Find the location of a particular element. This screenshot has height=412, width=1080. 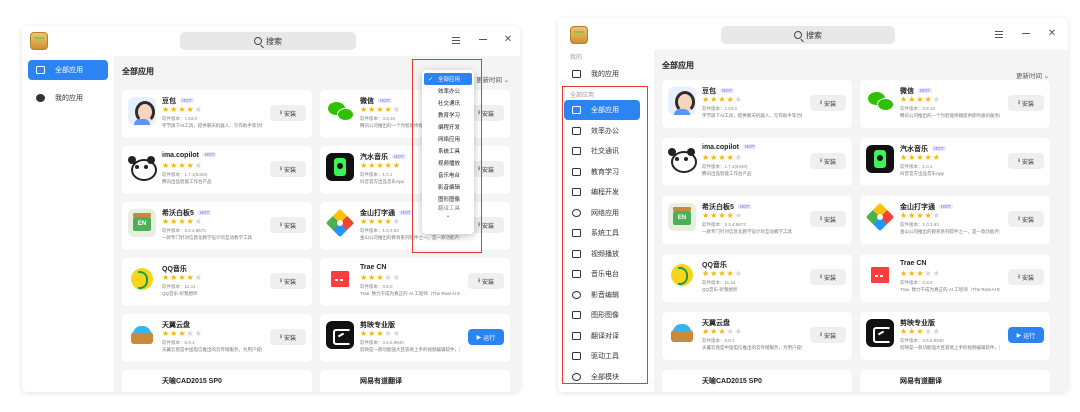

dropdown-item: 社交通讯 is located at coordinates (448, 103).